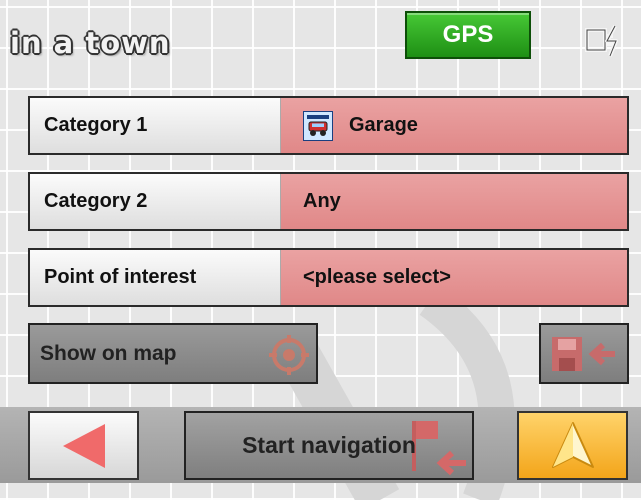  I want to click on point-of-interest-label: Point of interest, so click(155, 277).